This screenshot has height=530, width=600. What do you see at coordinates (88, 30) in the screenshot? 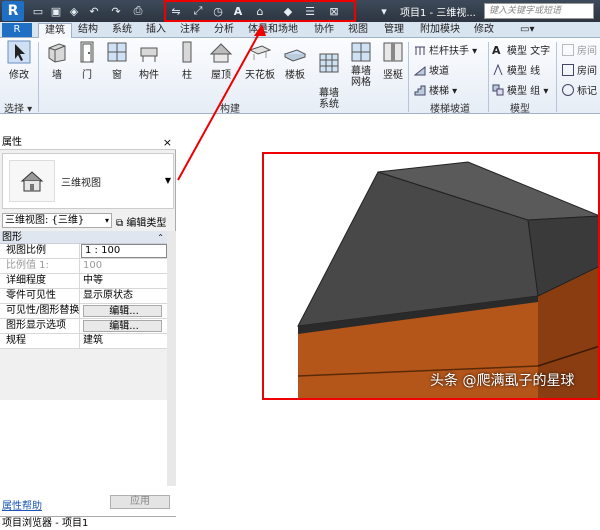
I see `tab-structure: 结构` at bounding box center [88, 30].